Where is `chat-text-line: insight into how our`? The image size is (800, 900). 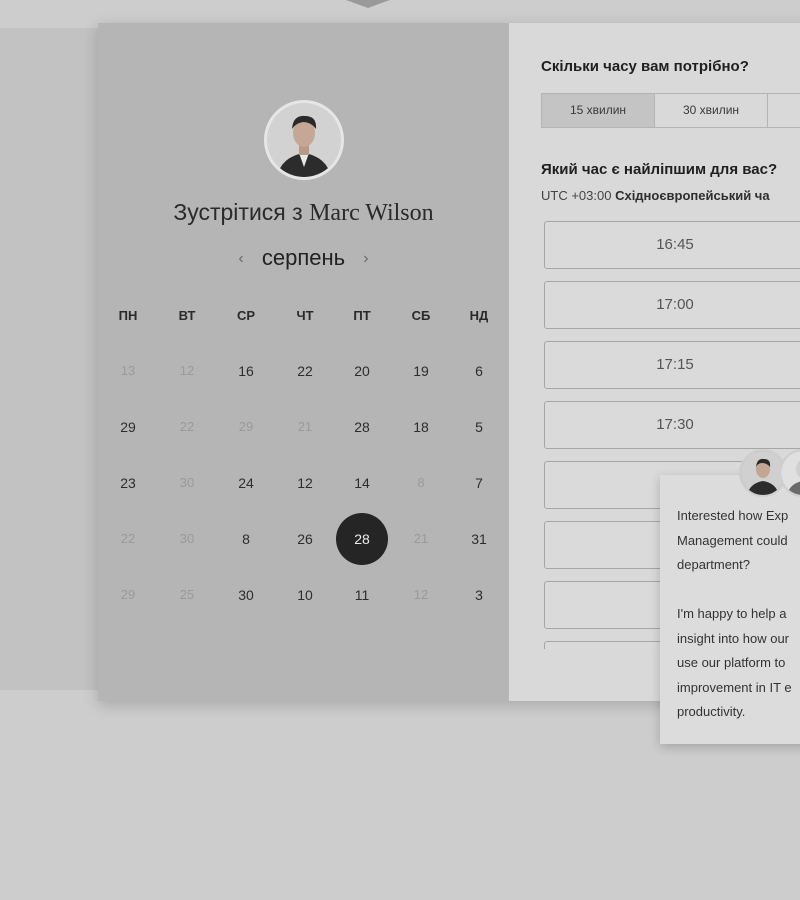
chat-text-line: insight into how our is located at coordinates (733, 638).